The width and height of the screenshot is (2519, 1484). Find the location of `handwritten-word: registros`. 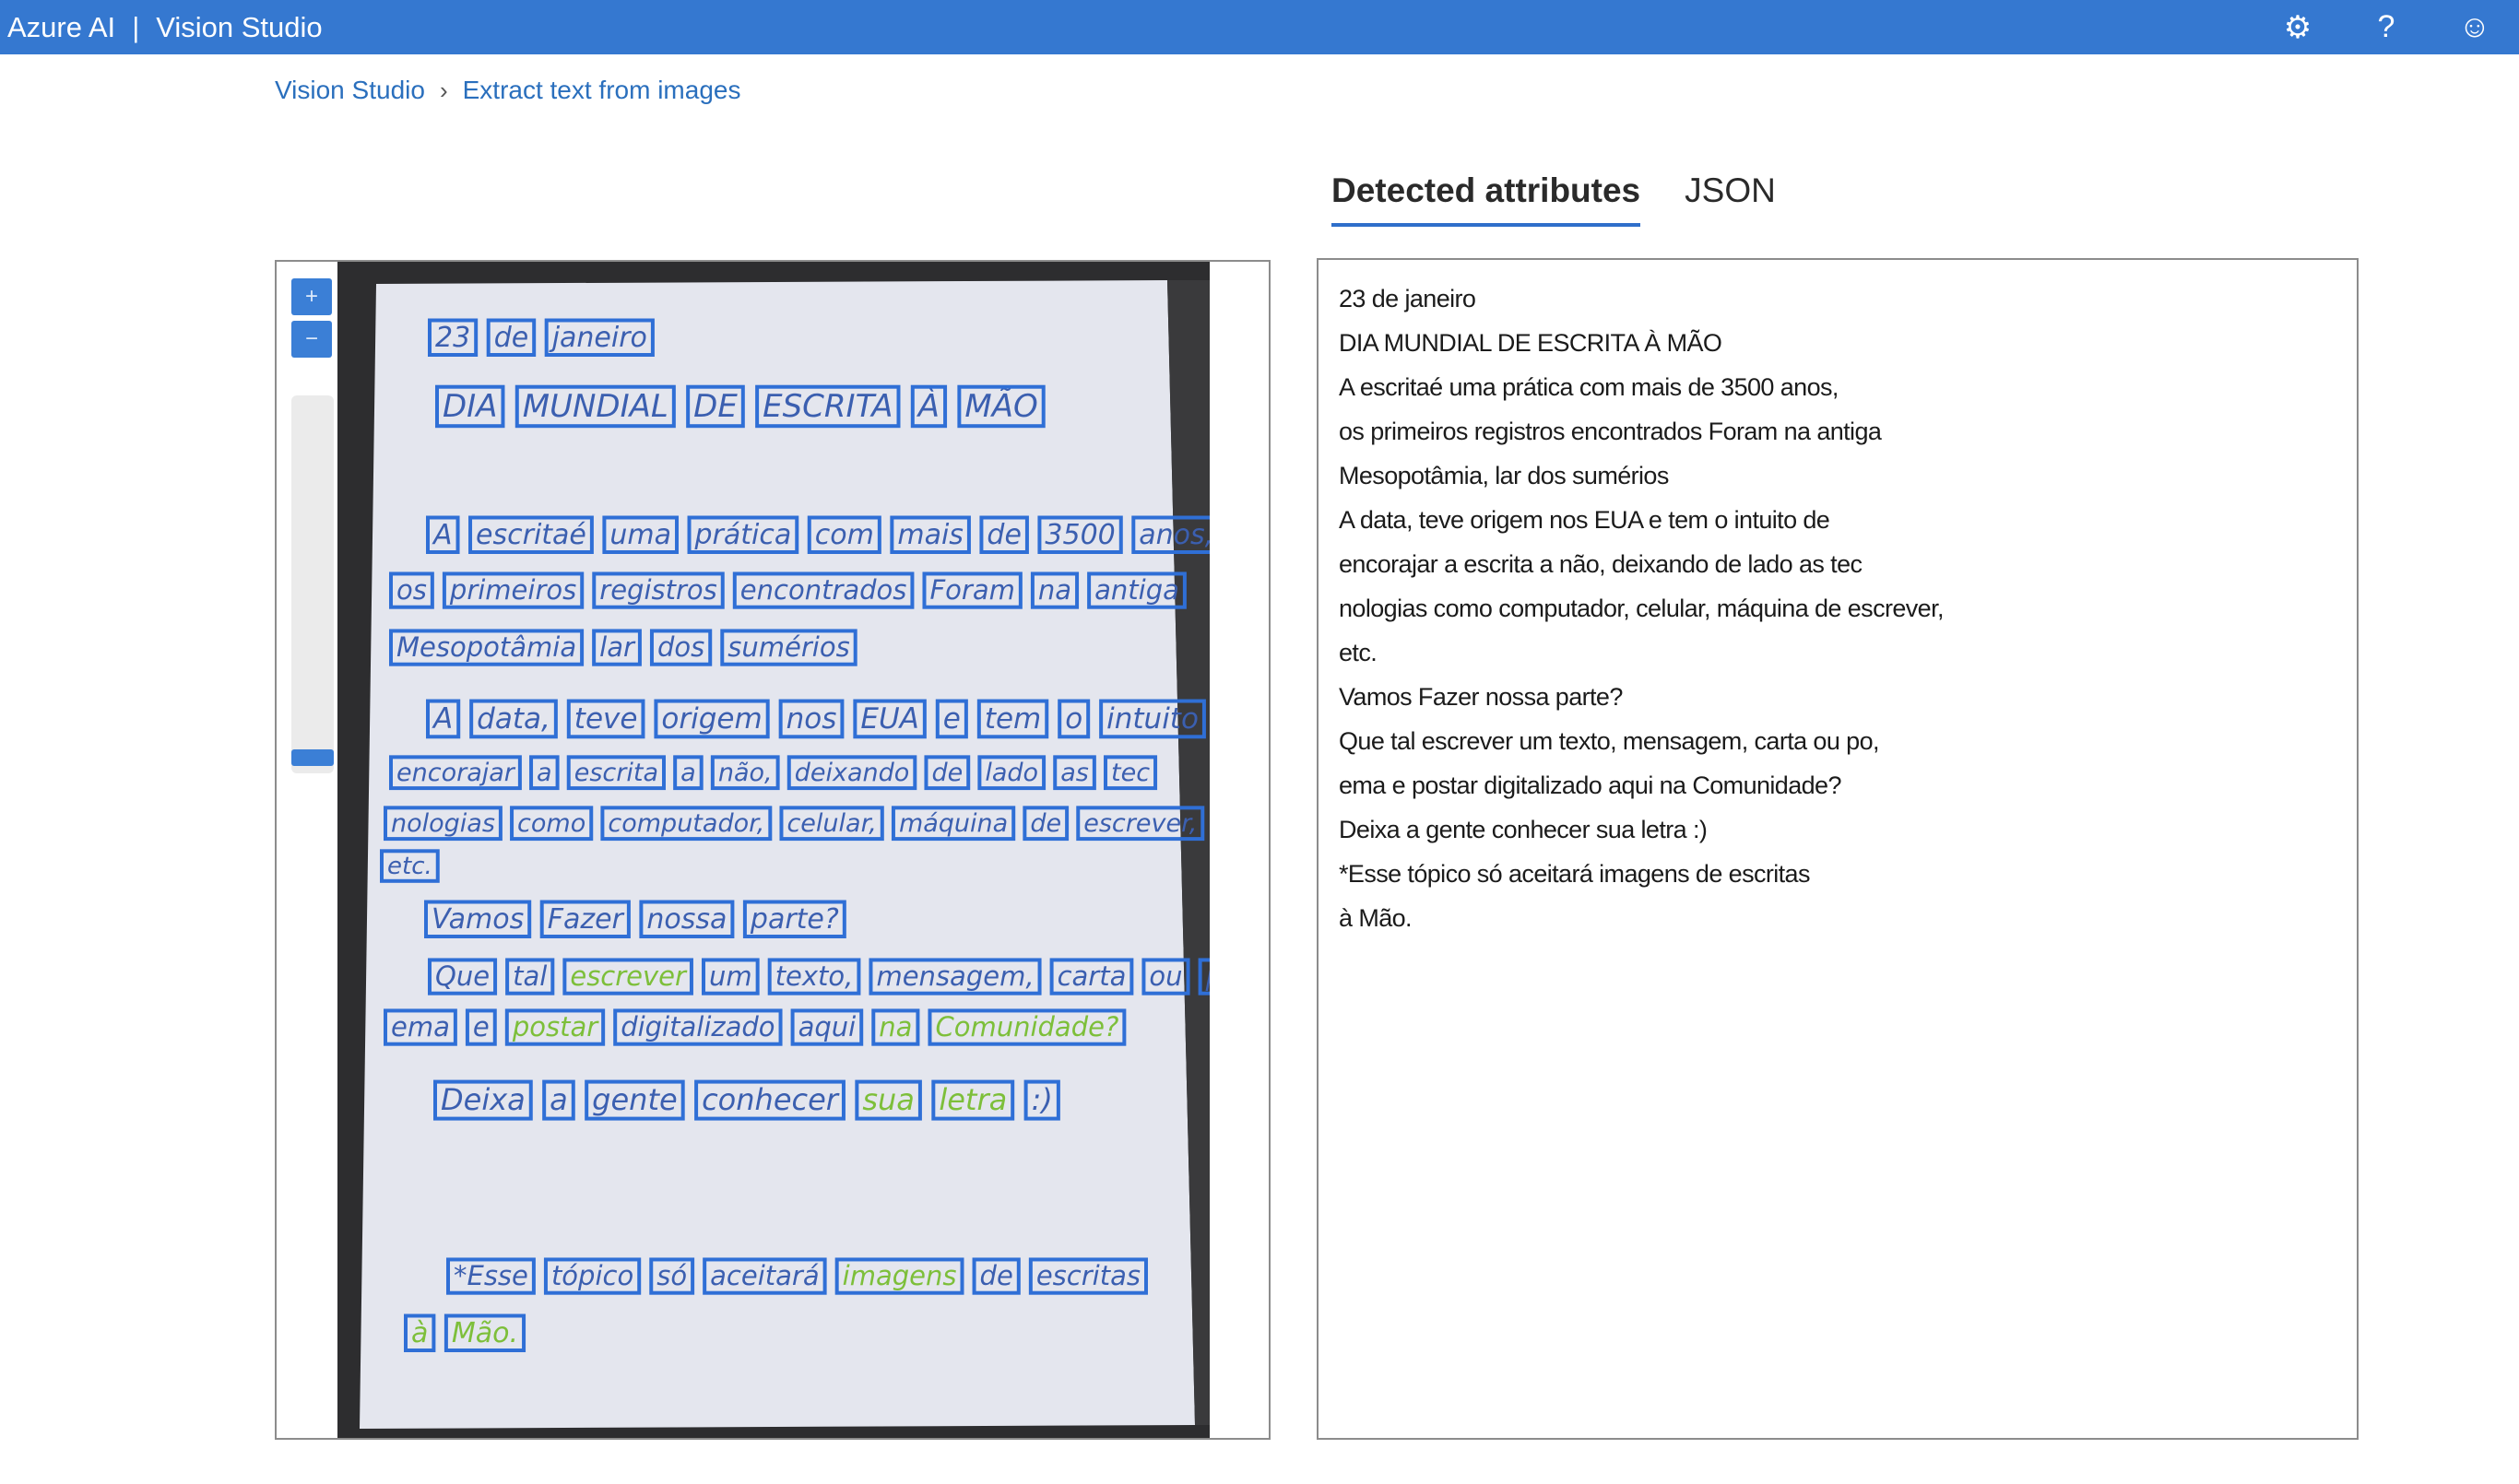

handwritten-word: registros is located at coordinates (657, 590).